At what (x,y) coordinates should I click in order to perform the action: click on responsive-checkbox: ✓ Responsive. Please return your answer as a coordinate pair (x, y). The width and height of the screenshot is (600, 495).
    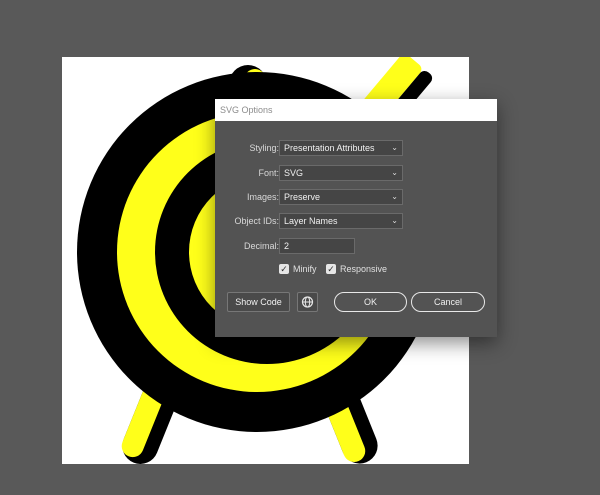
    Looking at the image, I should click on (356, 269).